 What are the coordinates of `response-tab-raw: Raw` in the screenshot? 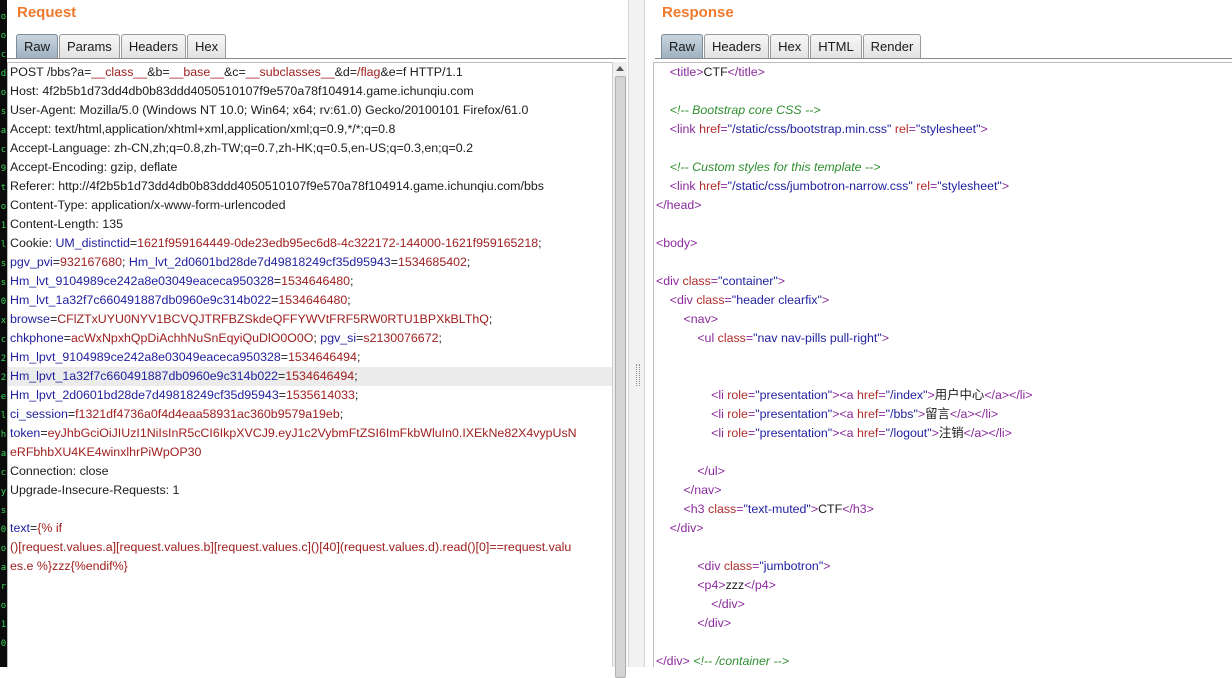 It's located at (682, 46).